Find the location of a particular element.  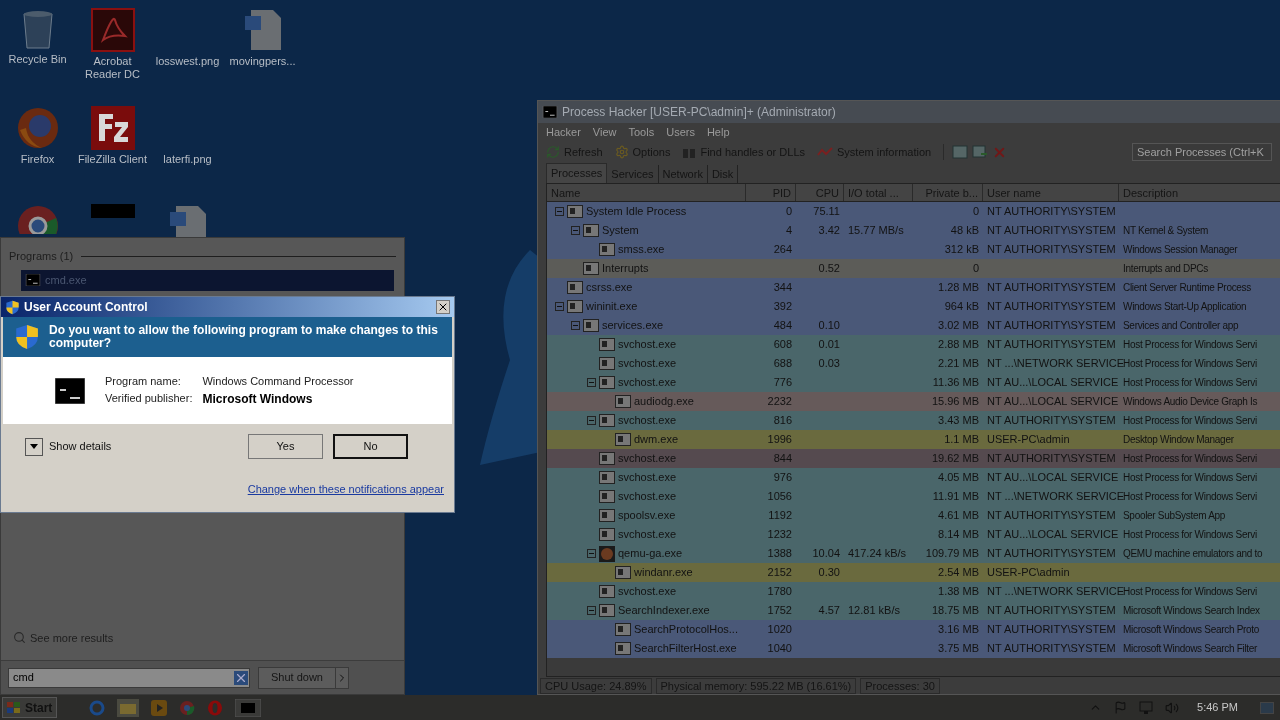

clock: 5:46 PM is located at coordinates (1217, 707).